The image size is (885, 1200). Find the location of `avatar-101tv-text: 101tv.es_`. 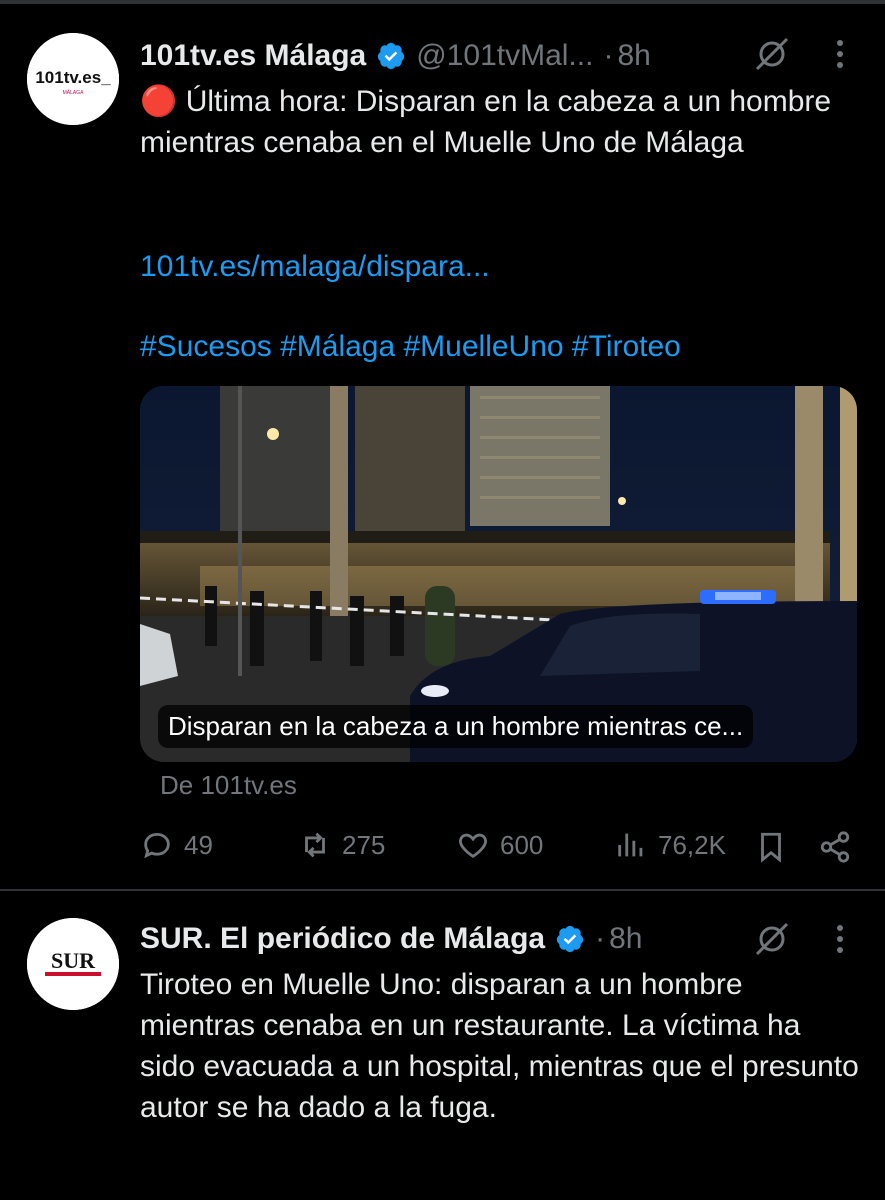

avatar-101tv-text: 101tv.es_ is located at coordinates (73, 77).